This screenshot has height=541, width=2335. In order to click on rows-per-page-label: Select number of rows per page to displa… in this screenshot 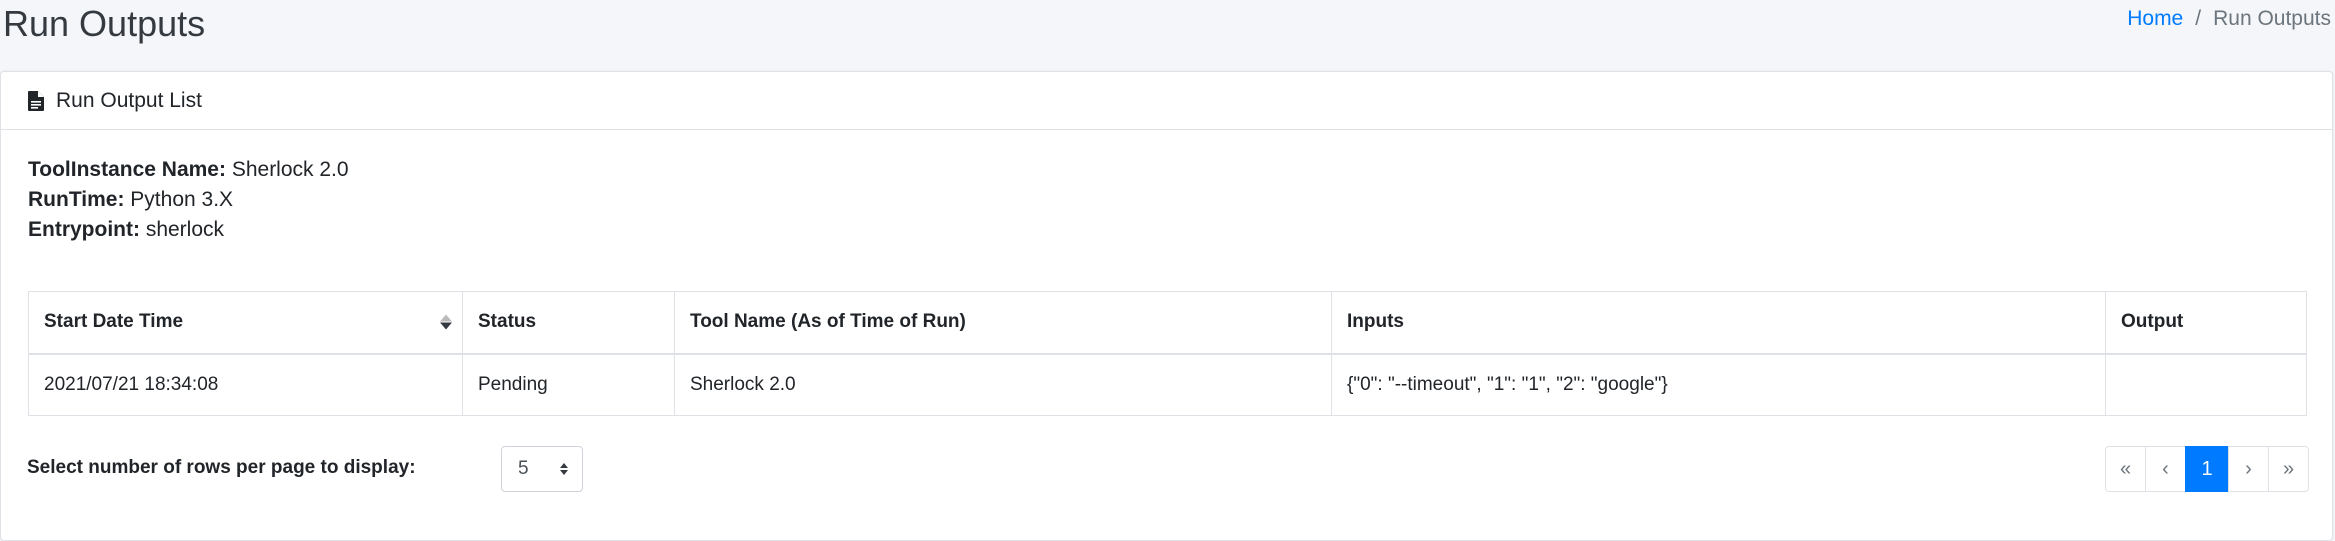, I will do `click(221, 467)`.